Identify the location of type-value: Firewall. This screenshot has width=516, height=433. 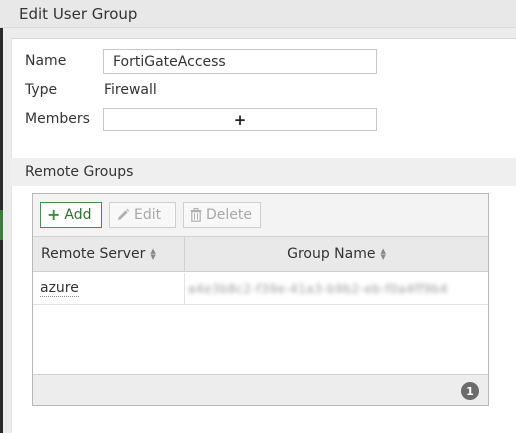
(130, 90).